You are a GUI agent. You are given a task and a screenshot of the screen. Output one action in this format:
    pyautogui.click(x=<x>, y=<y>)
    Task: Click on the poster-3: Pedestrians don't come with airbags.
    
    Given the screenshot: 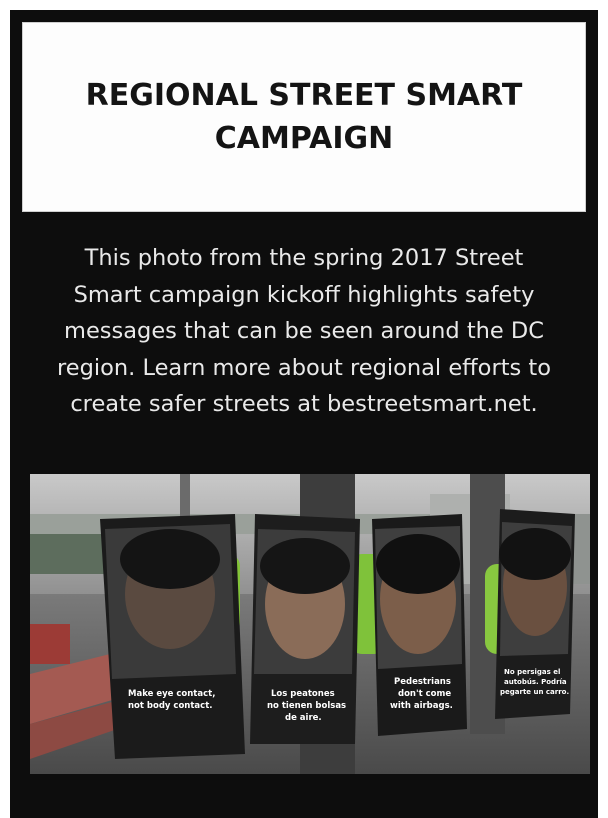 What is the action you would take?
    pyautogui.click(x=419, y=625)
    